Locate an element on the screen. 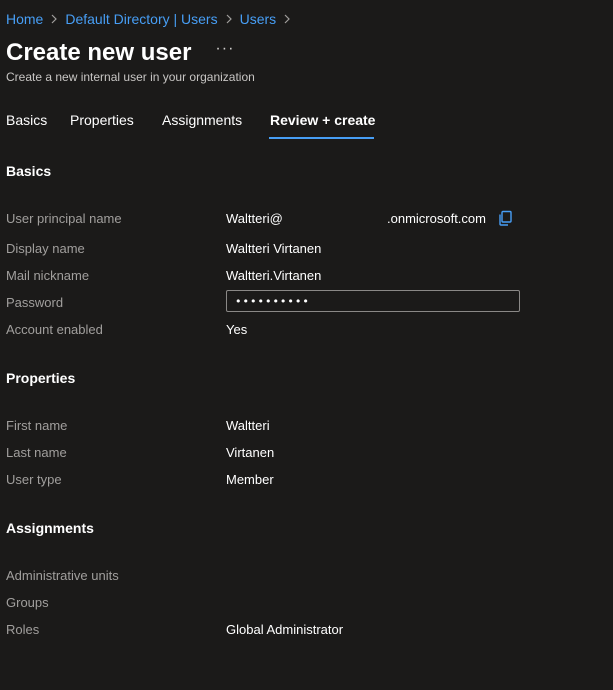 The width and height of the screenshot is (613, 690). password-label: Password is located at coordinates (35, 302).